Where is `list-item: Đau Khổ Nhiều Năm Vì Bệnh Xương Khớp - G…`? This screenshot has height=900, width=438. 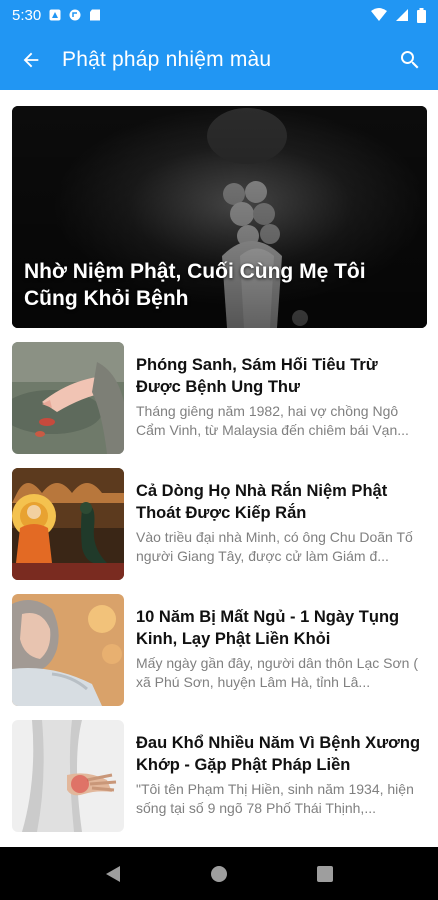
list-item: Đau Khổ Nhiều Năm Vì Bệnh Xương Khớp - G… is located at coordinates (219, 776).